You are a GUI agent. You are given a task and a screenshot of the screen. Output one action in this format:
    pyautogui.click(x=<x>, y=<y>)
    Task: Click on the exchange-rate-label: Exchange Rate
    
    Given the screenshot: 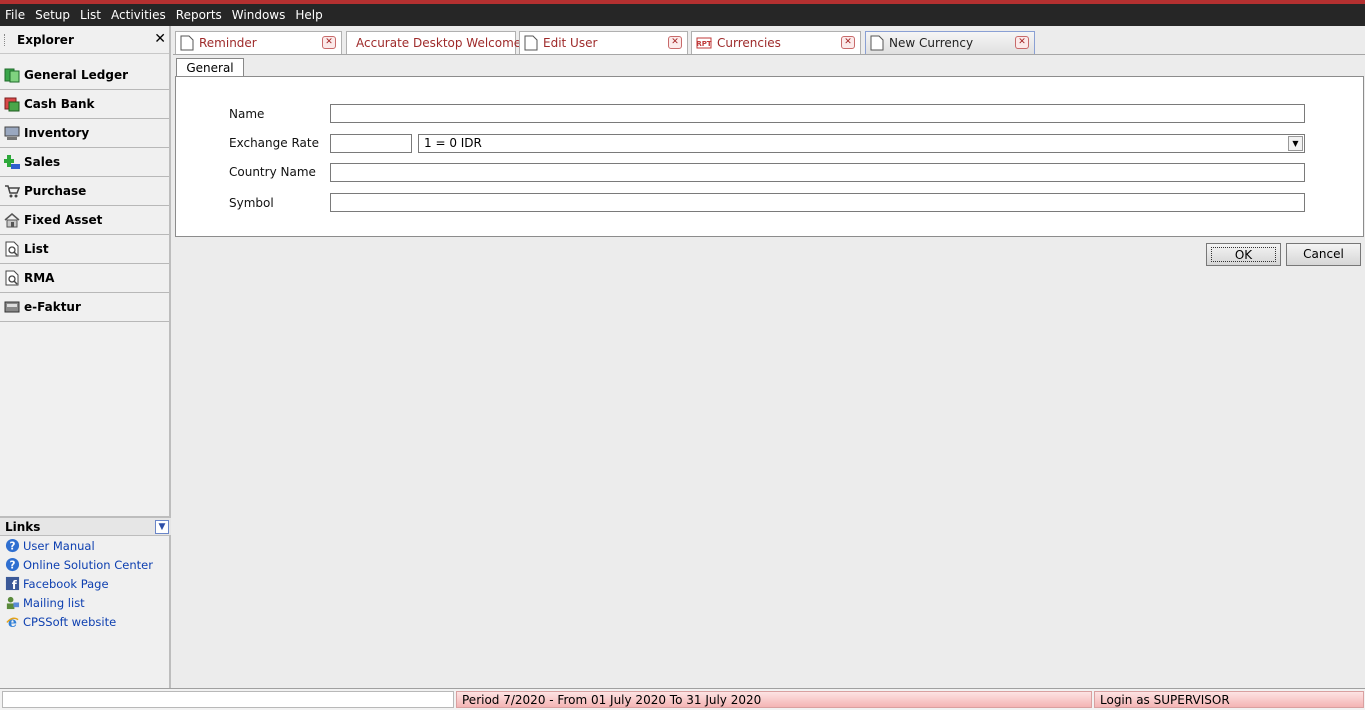 What is the action you would take?
    pyautogui.click(x=274, y=143)
    